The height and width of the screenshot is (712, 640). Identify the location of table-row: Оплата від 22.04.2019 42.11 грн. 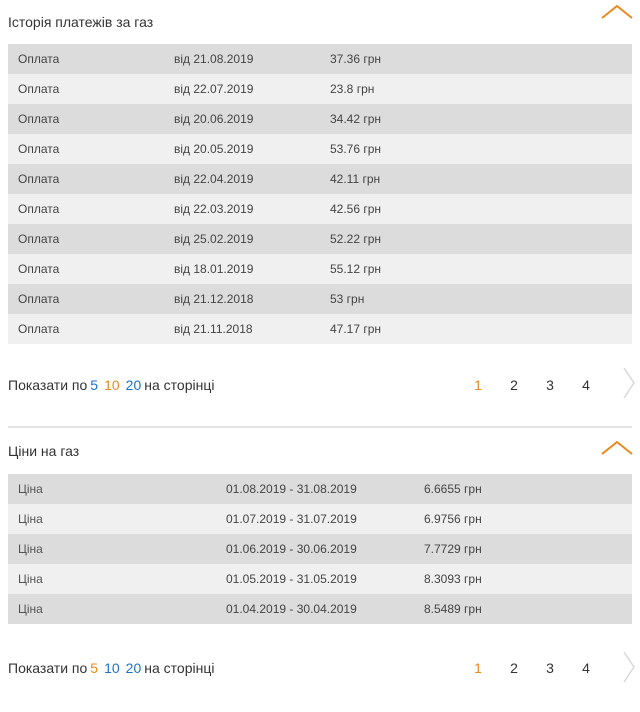
(320, 179).